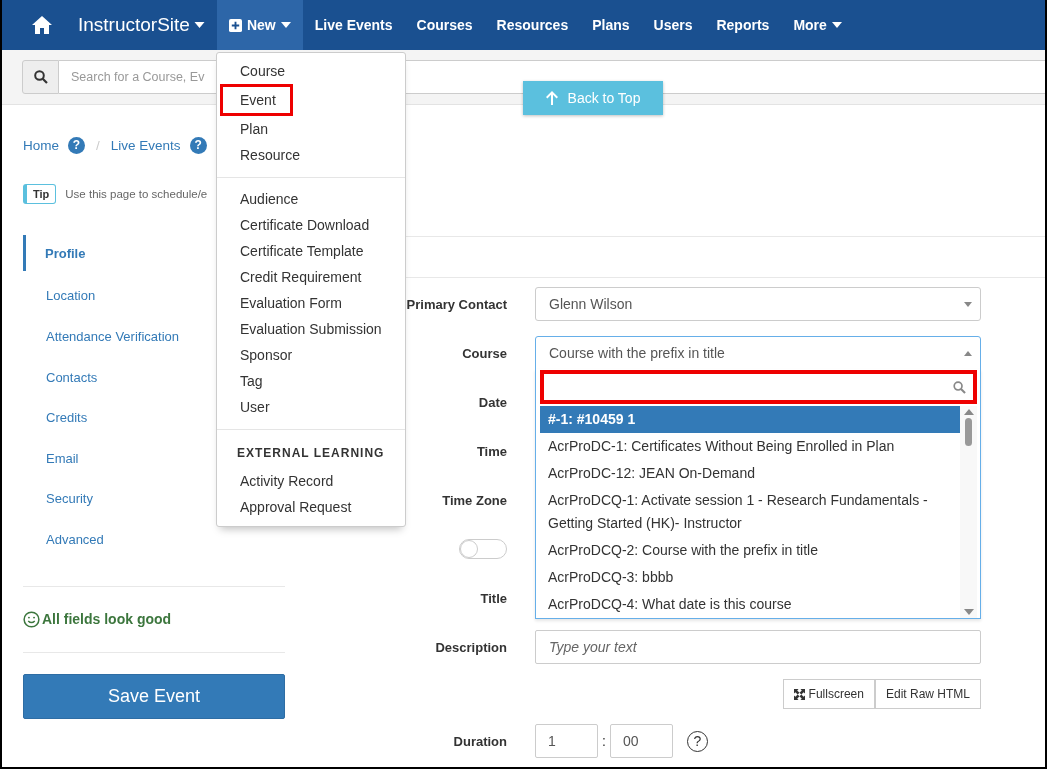  Describe the element at coordinates (456, 304) in the screenshot. I see `field-label: Primary Contact` at that location.